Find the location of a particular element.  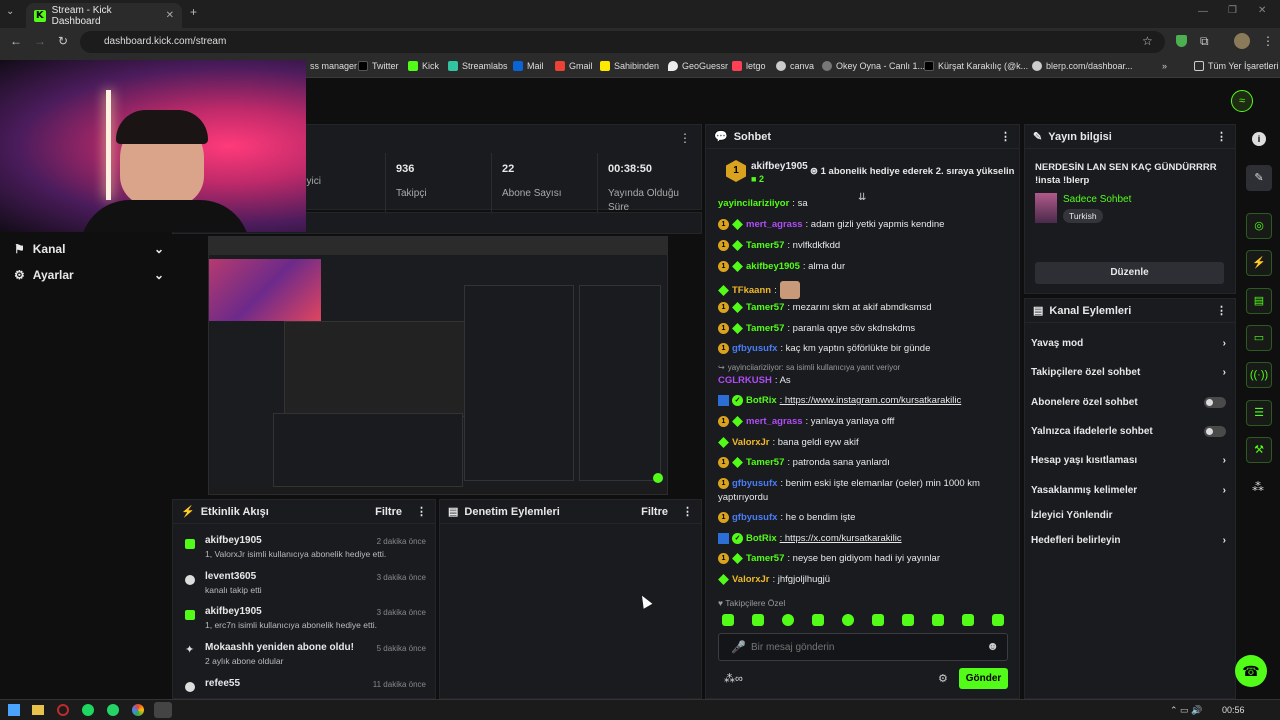

chat-link: : https://x.com/kursatkarakilic is located at coordinates (841, 538).